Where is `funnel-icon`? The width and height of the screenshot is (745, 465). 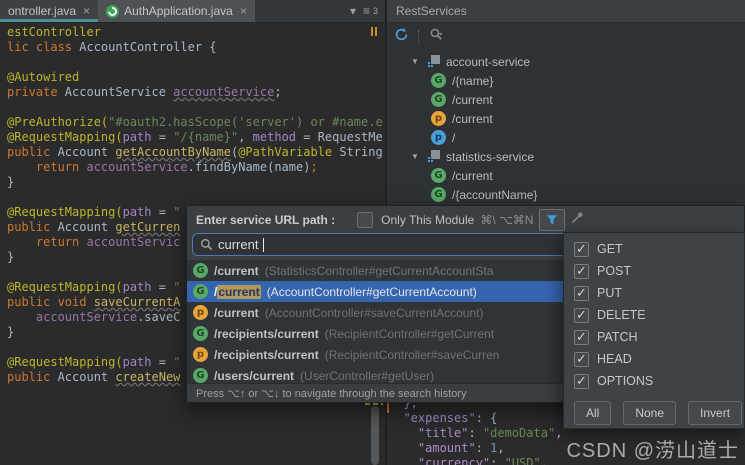
funnel-icon is located at coordinates (552, 219).